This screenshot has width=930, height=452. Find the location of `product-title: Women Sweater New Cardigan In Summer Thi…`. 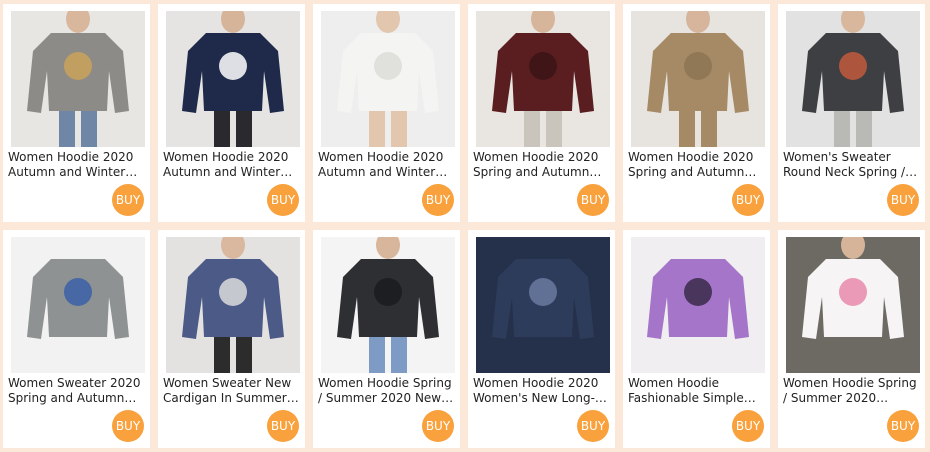

product-title: Women Sweater New Cardigan In Summer Thi… is located at coordinates (231, 391).